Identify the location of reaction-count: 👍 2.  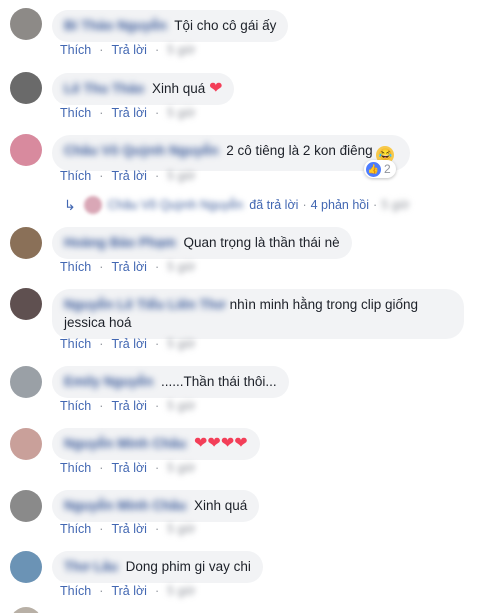
(380, 169).